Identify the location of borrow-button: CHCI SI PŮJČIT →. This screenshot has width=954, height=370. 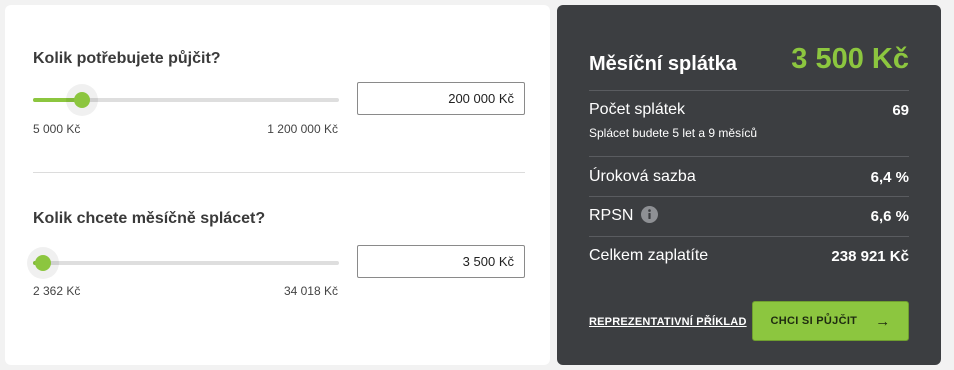
(830, 321).